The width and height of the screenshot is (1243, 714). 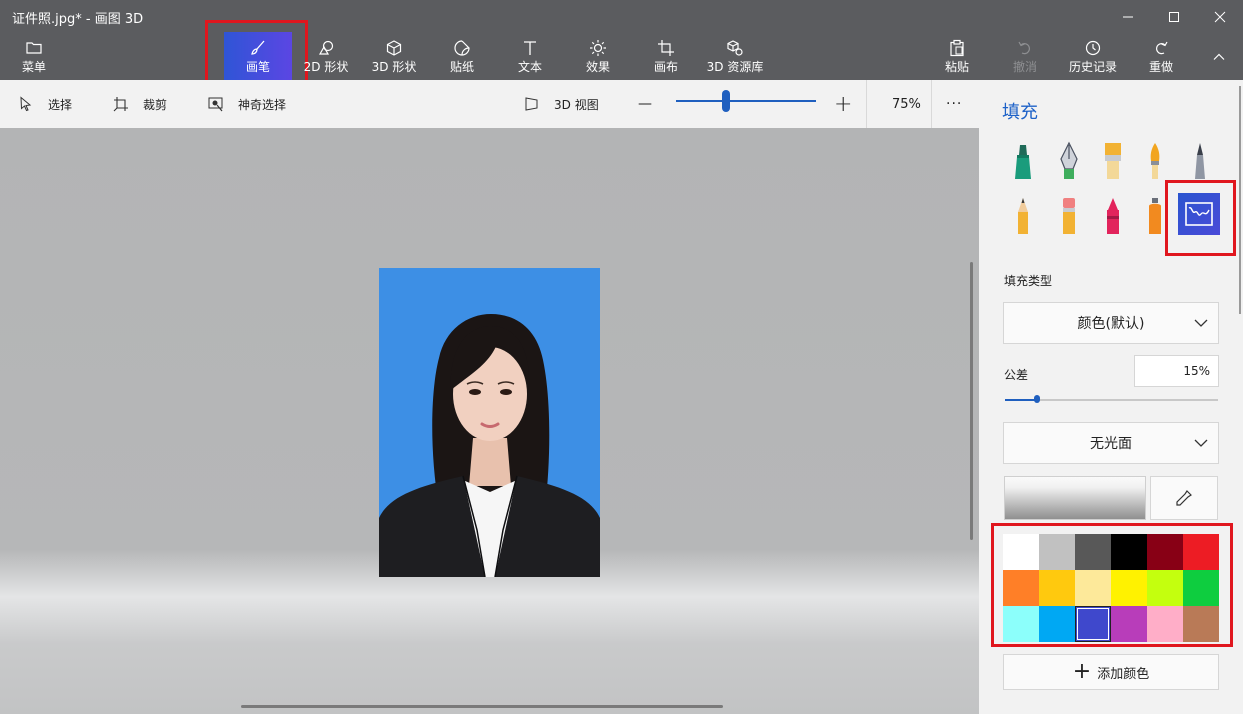 I want to click on library3d-tab: 3D 资源库, so click(x=735, y=56).